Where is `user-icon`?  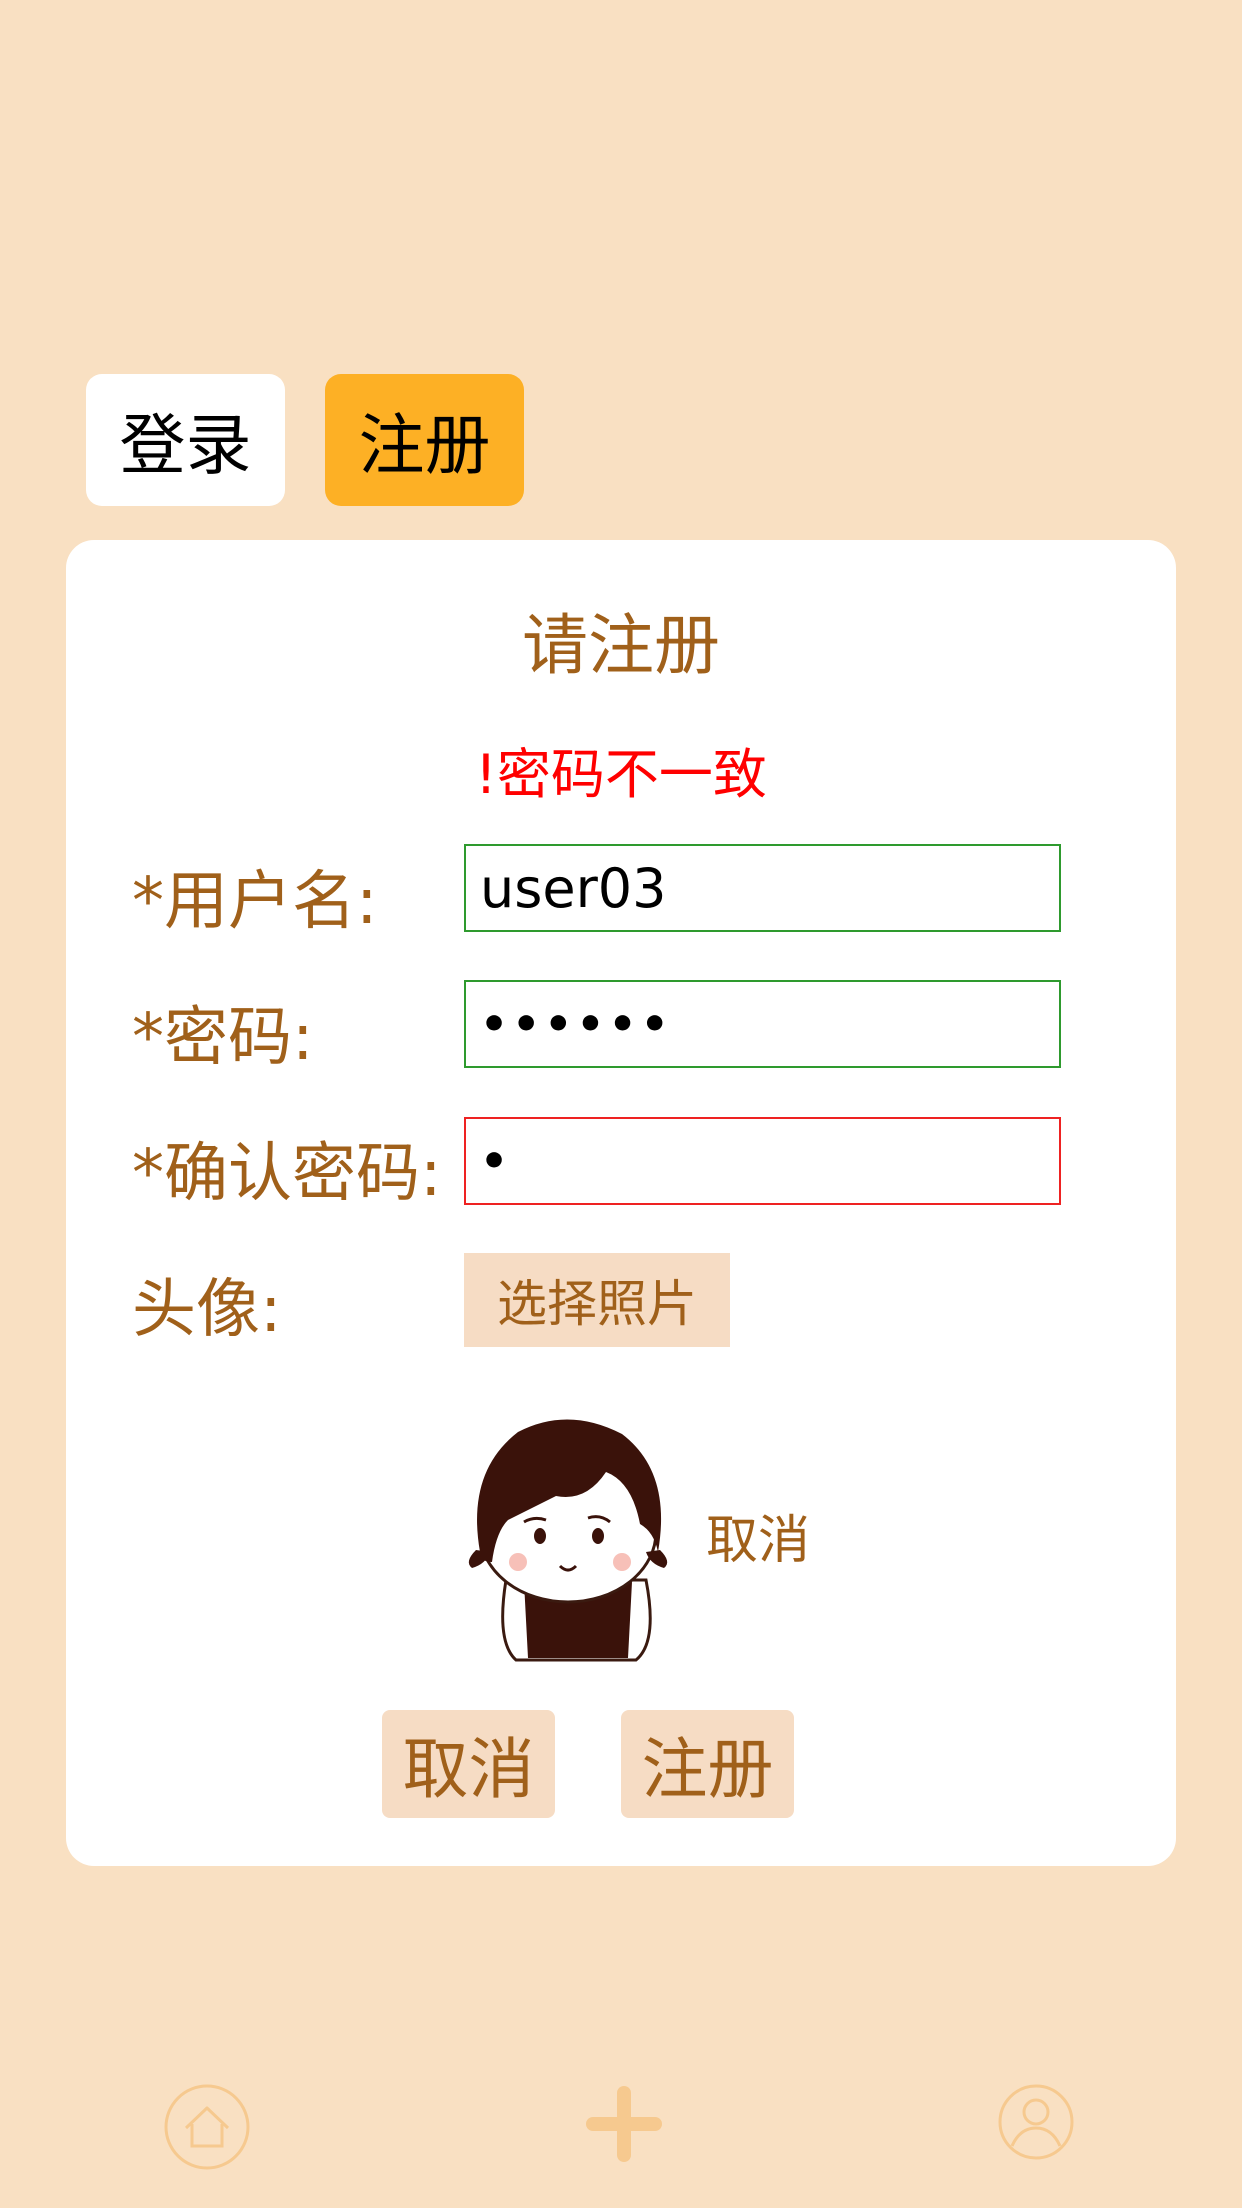 user-icon is located at coordinates (1036, 2122).